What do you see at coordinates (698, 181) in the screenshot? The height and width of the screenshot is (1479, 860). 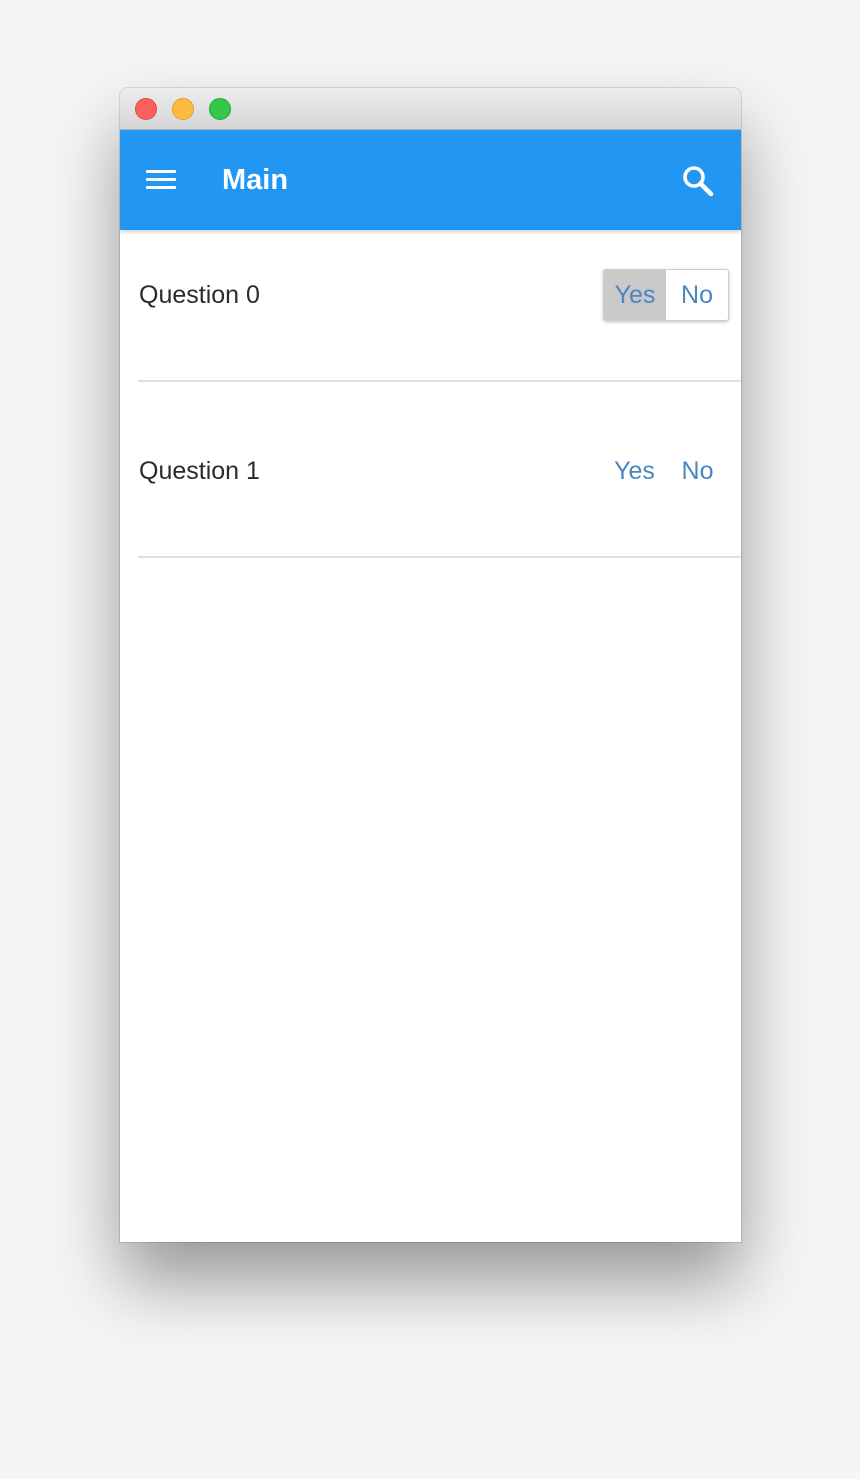 I see `search-icon` at bounding box center [698, 181].